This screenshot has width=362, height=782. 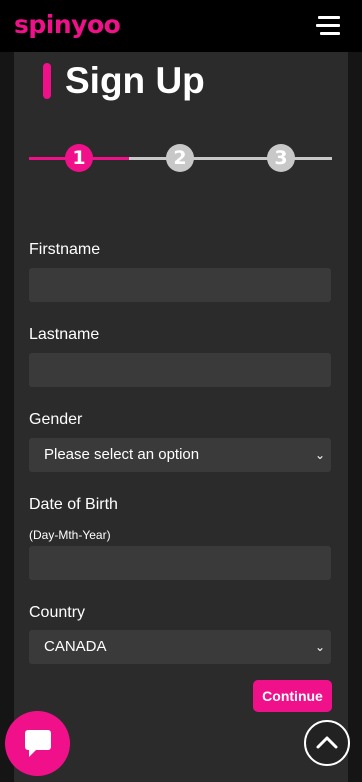 I want to click on title-accent-bar, so click(x=47, y=81).